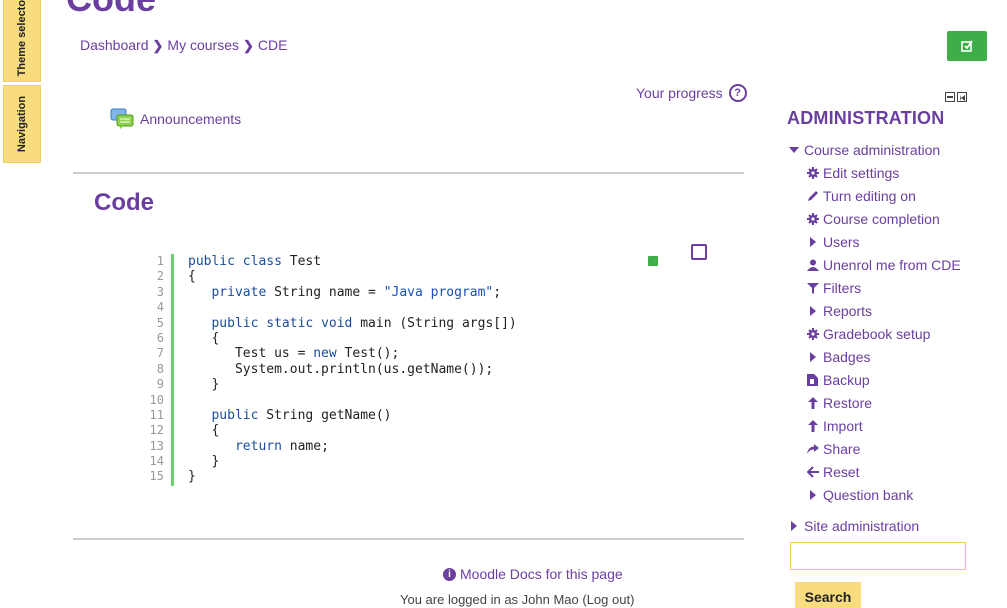 The image size is (1007, 608). I want to click on site-administration-label: Site administration, so click(862, 526).